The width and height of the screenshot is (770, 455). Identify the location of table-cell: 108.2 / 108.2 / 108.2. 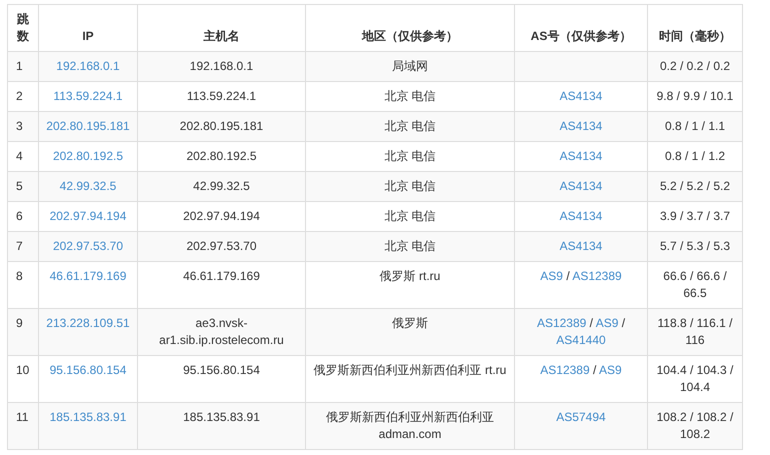
(695, 426).